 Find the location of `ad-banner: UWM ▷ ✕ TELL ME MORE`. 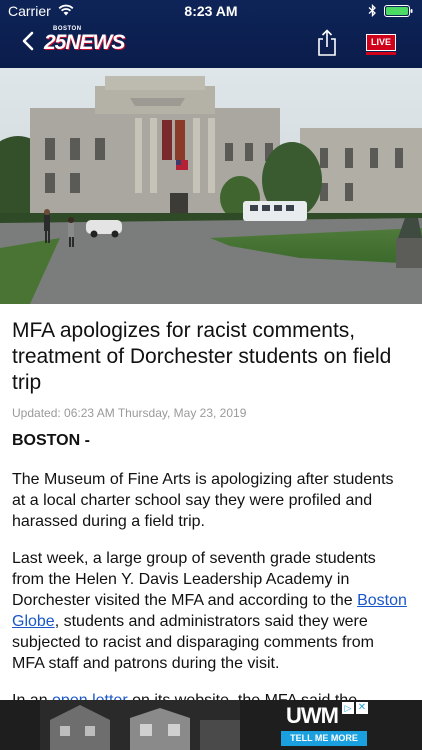

ad-banner: UWM ▷ ✕ TELL ME MORE is located at coordinates (211, 725).